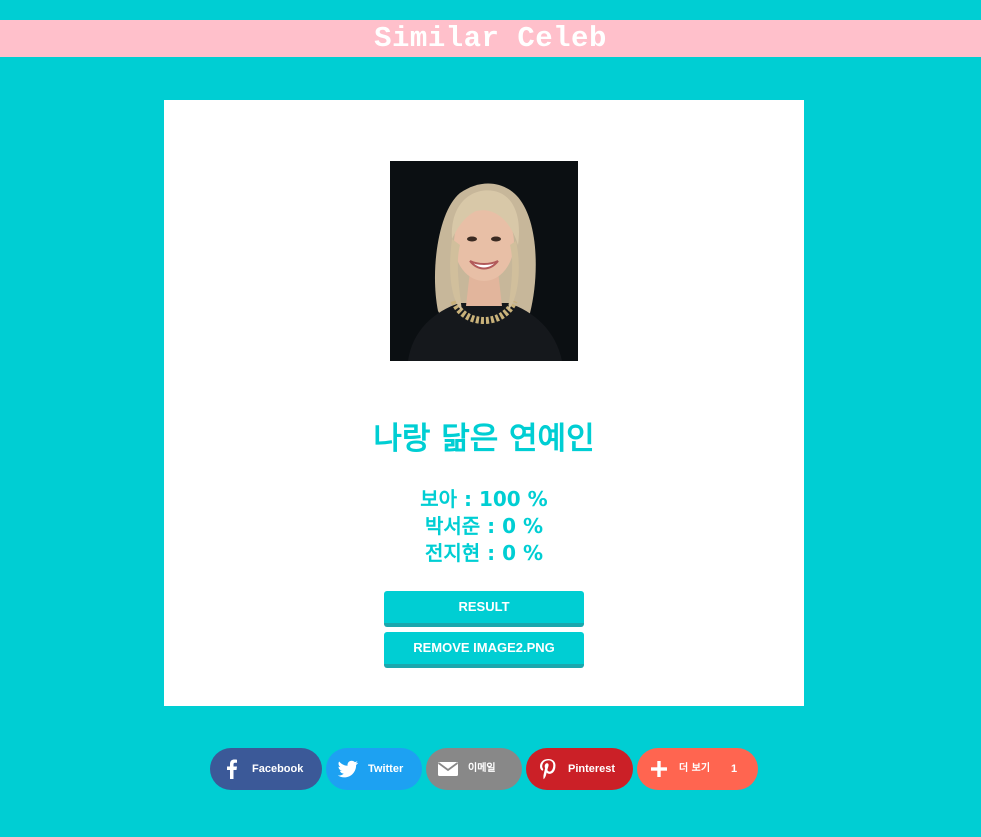  I want to click on share-more-button: 더 보기 1, so click(697, 769).